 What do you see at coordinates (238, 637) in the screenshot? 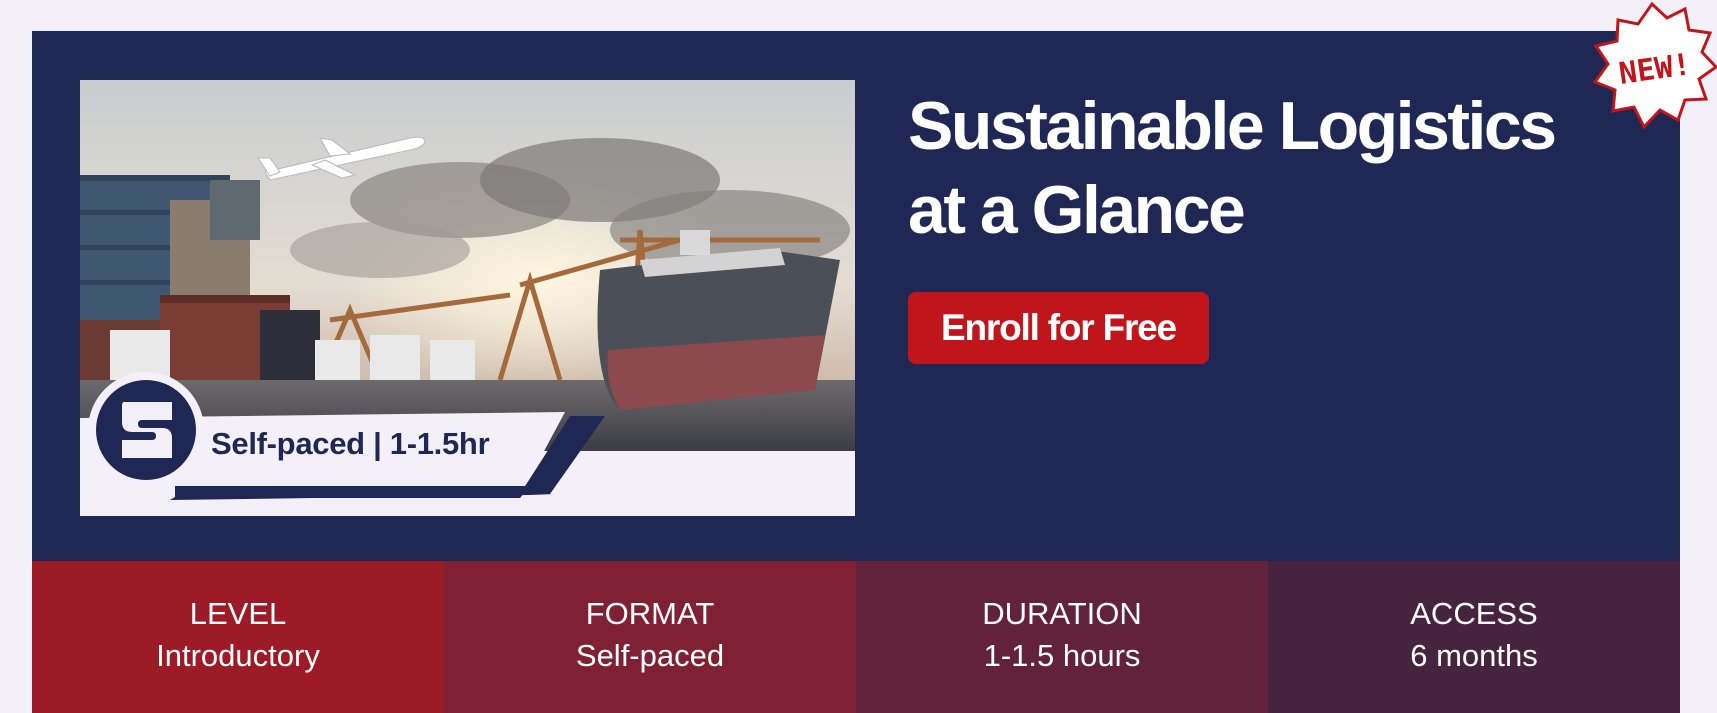
I see `stat-level: LEVEL Introductory` at bounding box center [238, 637].